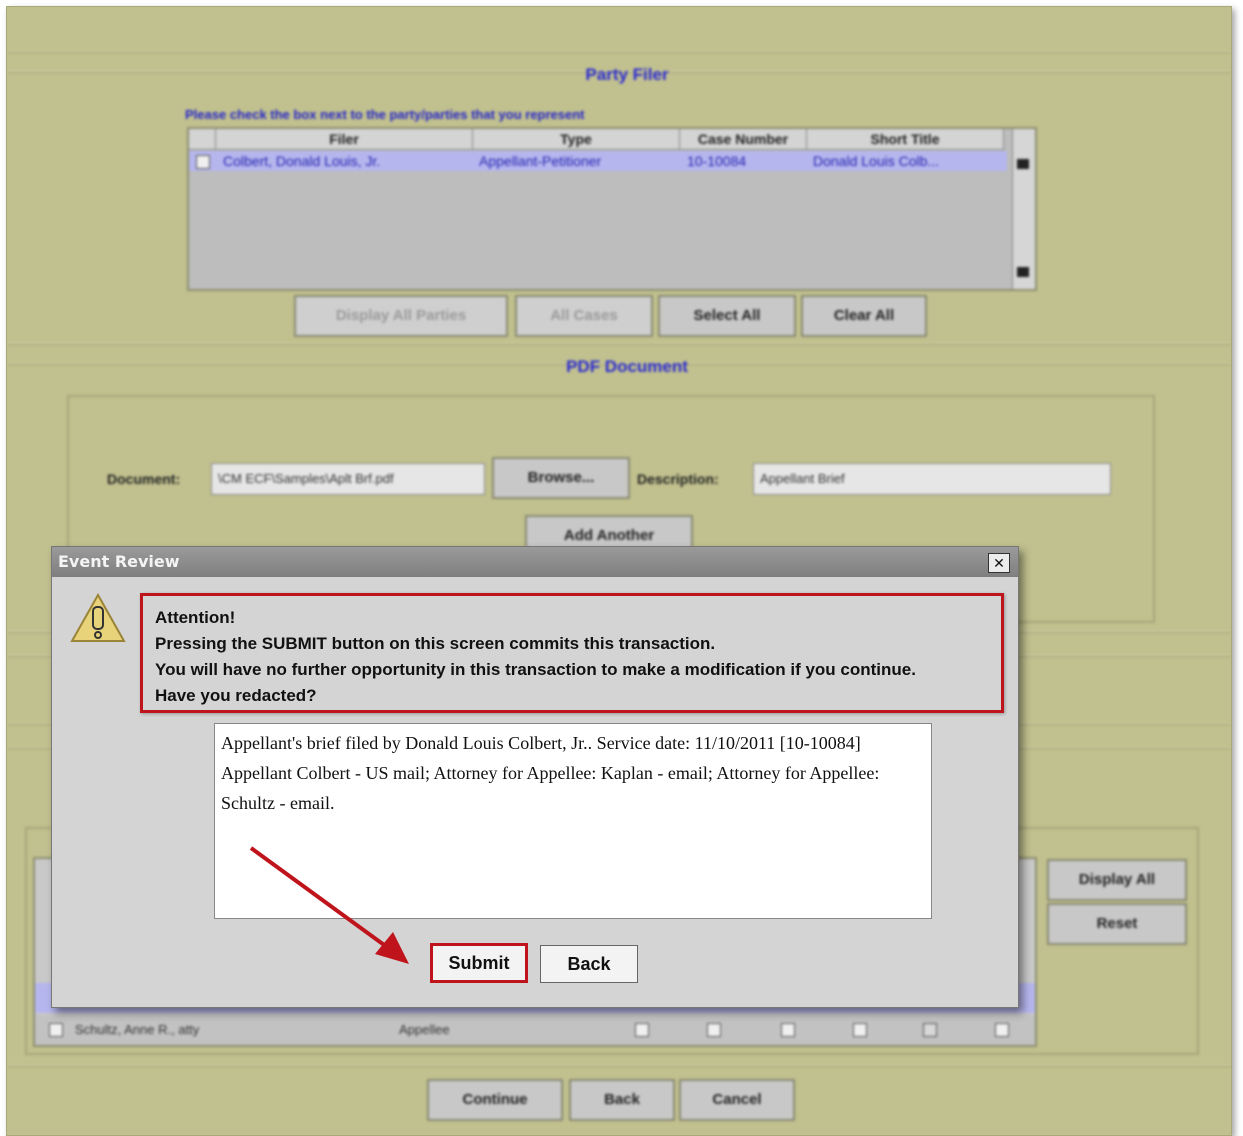  I want to click on warning-icon, so click(98, 617).